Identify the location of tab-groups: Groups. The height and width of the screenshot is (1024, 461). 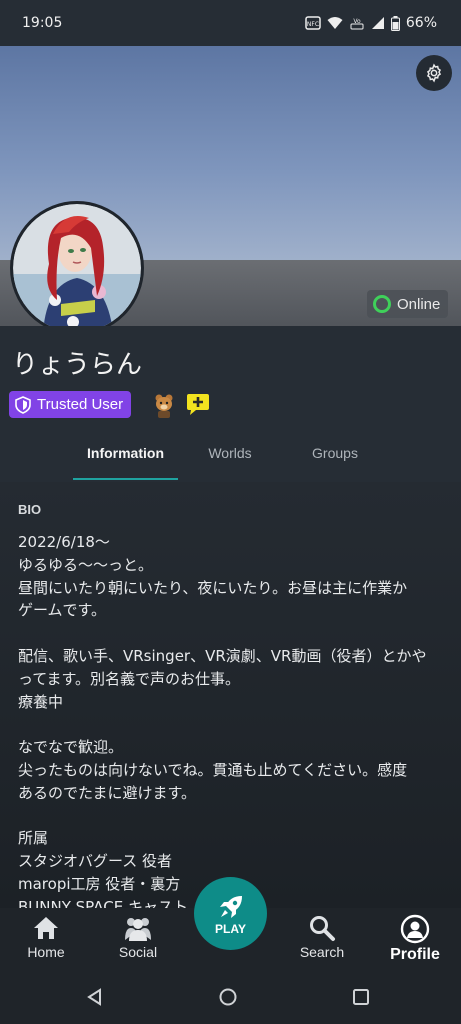
(335, 453).